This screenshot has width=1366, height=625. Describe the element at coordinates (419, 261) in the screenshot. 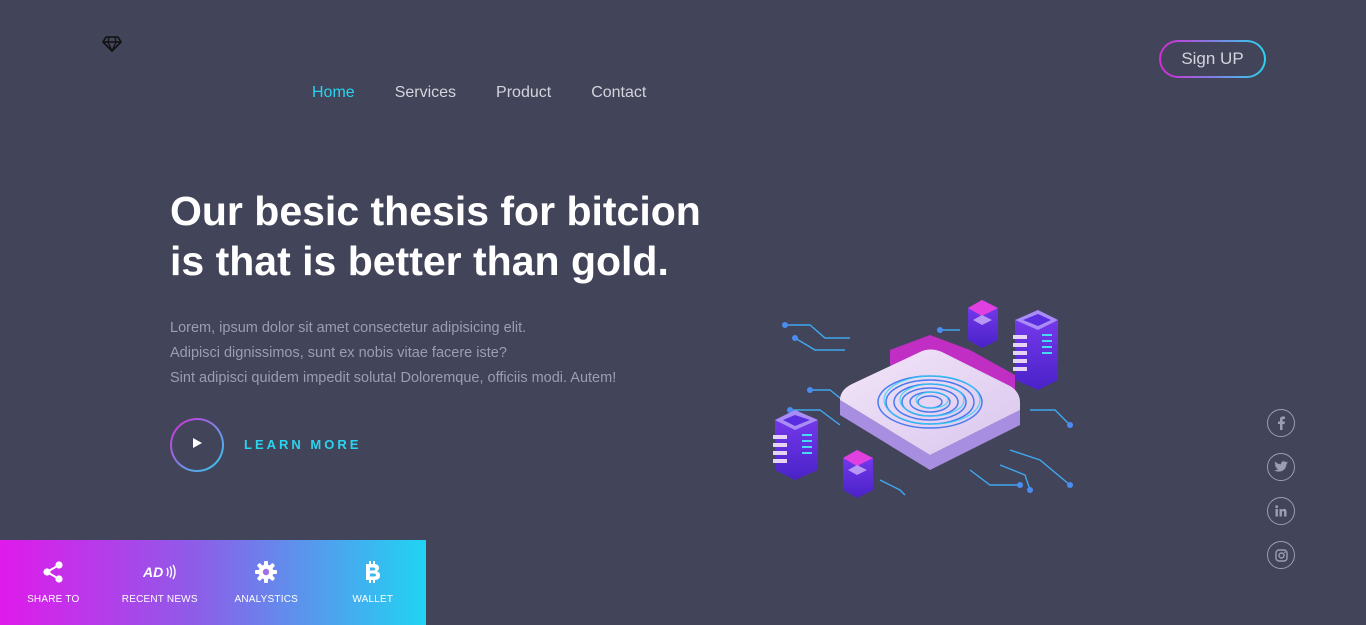

I see `hero-title-line2: is that is better than gold.` at that location.